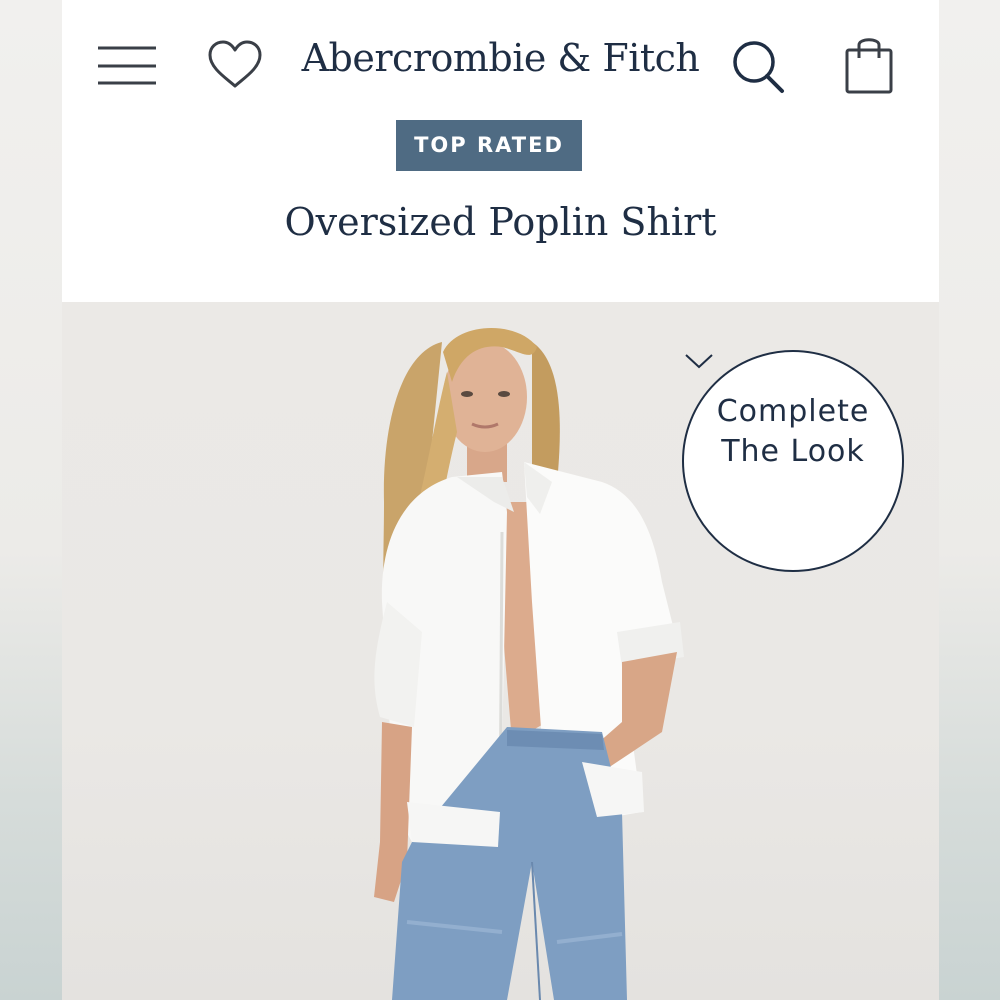 This screenshot has height=1000, width=1000. I want to click on complete-the-look-button: Complete The Look, so click(793, 461).